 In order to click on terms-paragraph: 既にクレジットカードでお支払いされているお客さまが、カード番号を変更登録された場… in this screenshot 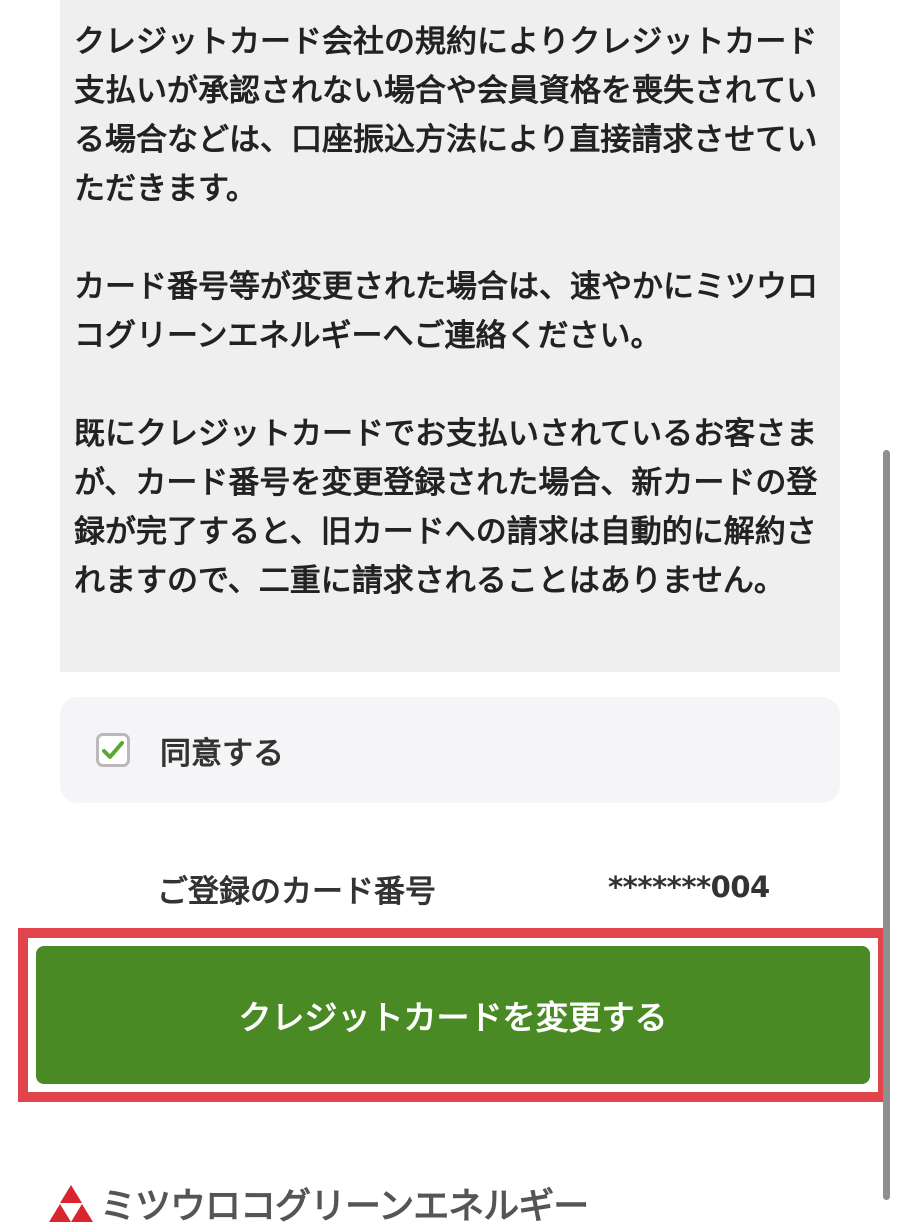, I will do `click(446, 507)`.